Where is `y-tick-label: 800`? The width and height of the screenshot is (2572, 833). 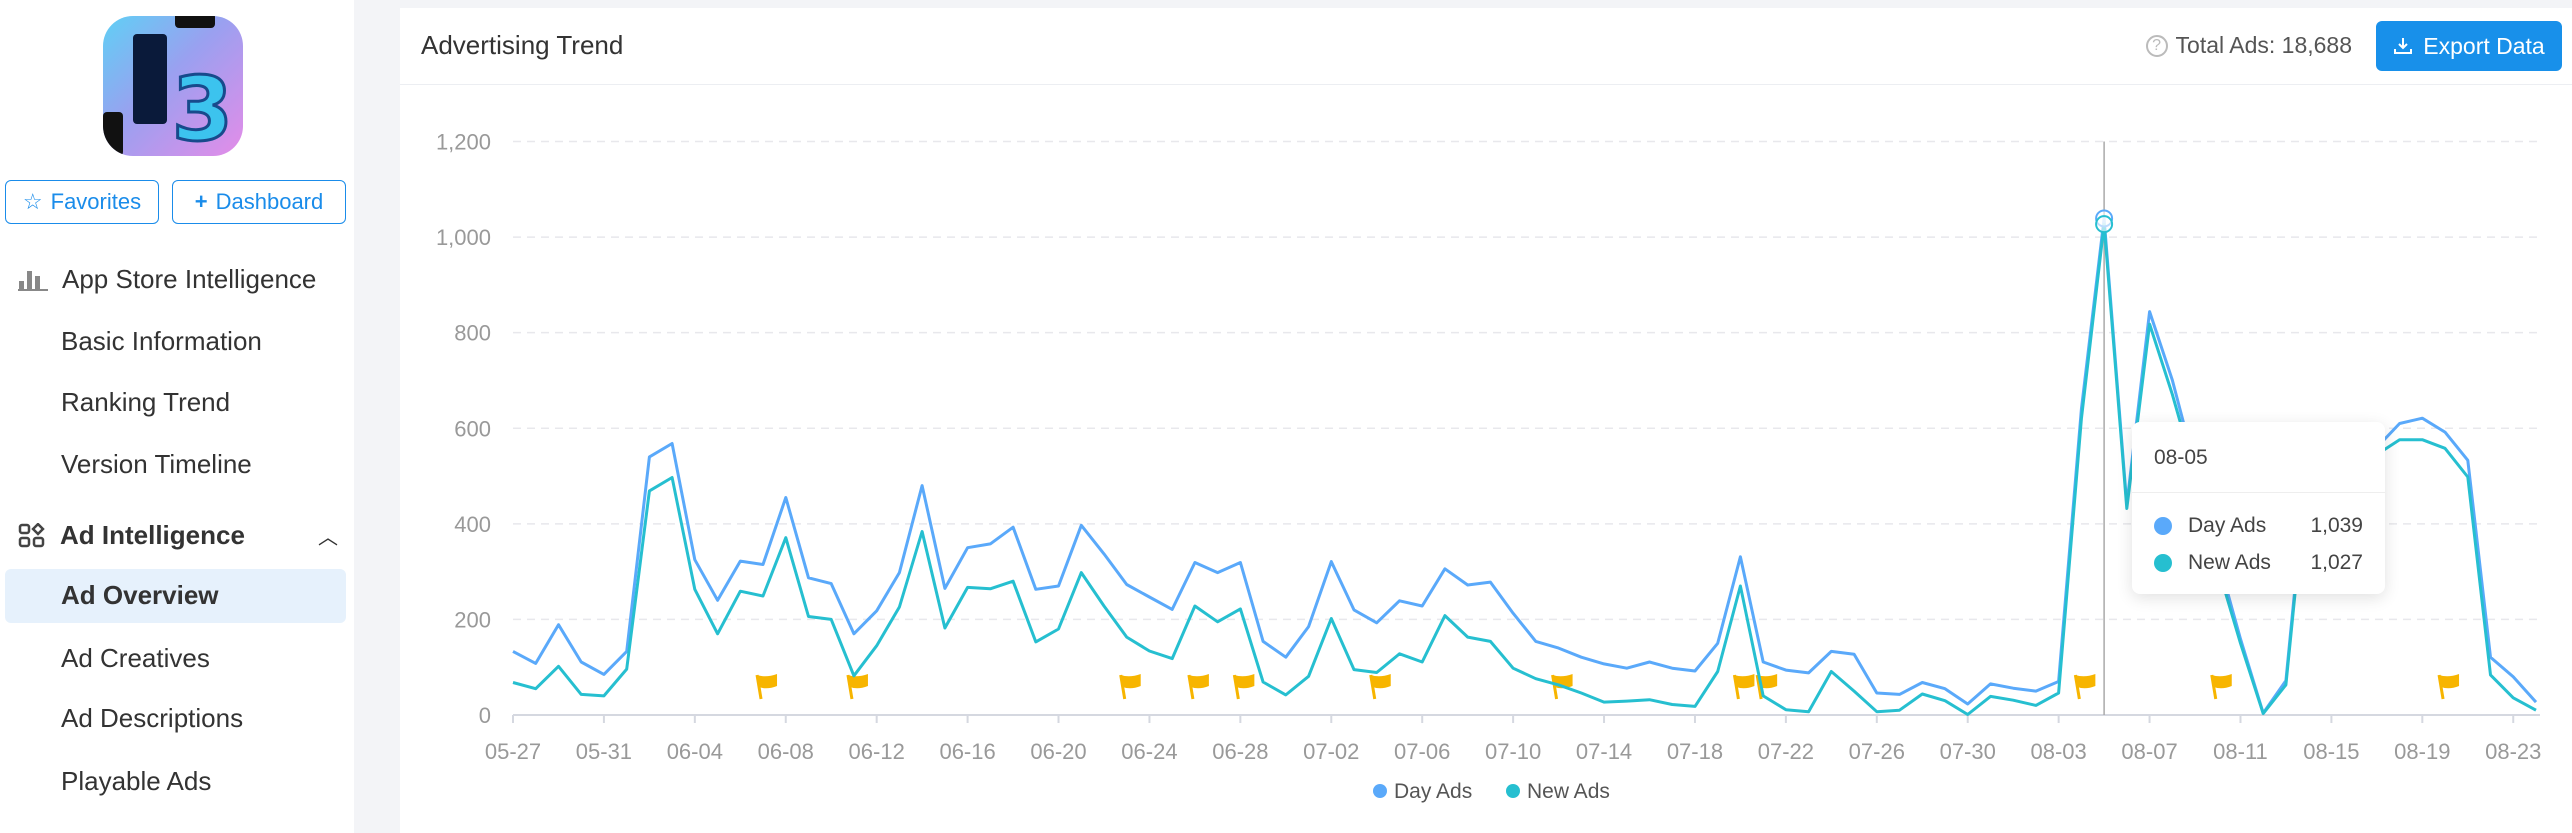 y-tick-label: 800 is located at coordinates (472, 333).